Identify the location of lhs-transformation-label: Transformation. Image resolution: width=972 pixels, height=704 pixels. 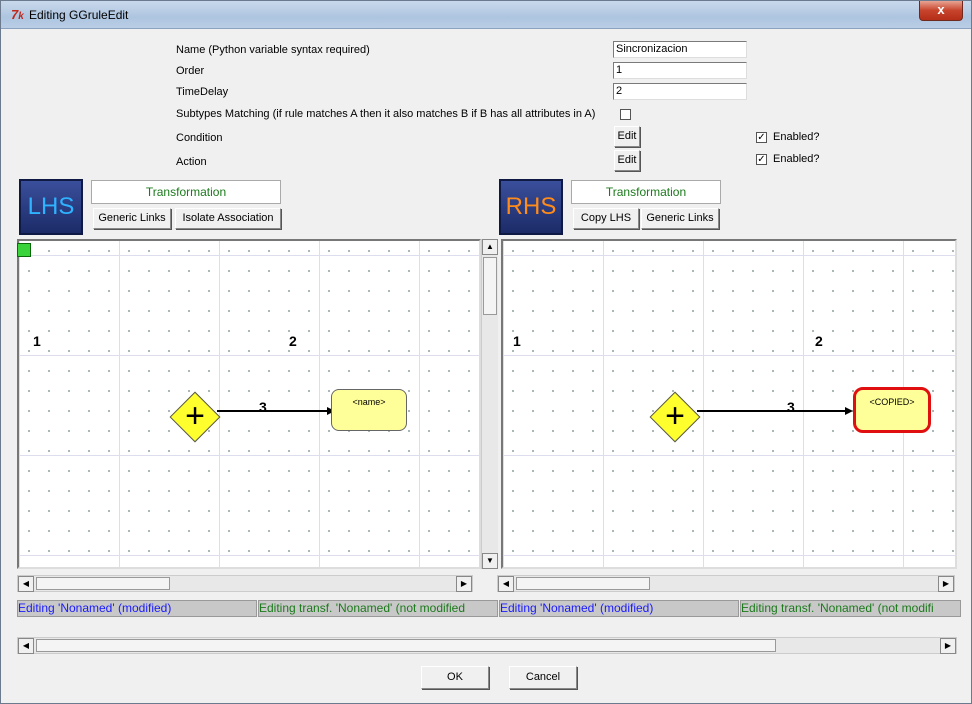
(186, 192).